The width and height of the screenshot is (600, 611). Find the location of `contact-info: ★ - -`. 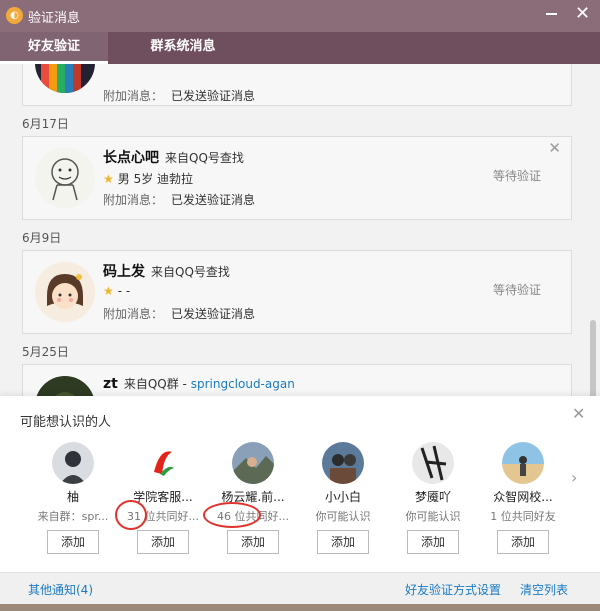

contact-info: ★ - - is located at coordinates (117, 291).